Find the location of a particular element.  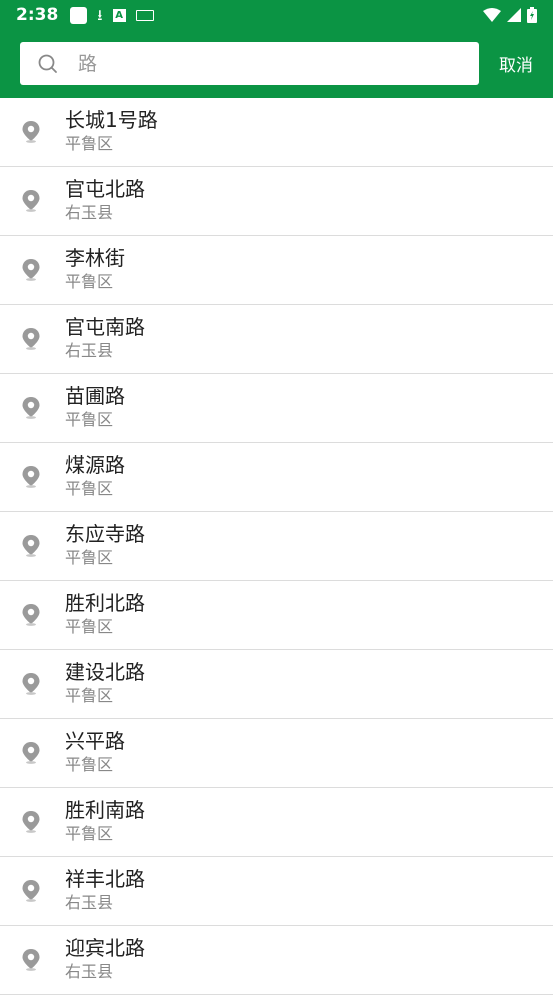

list-item-text: 祥丰北路 右玉县 is located at coordinates (105, 890).